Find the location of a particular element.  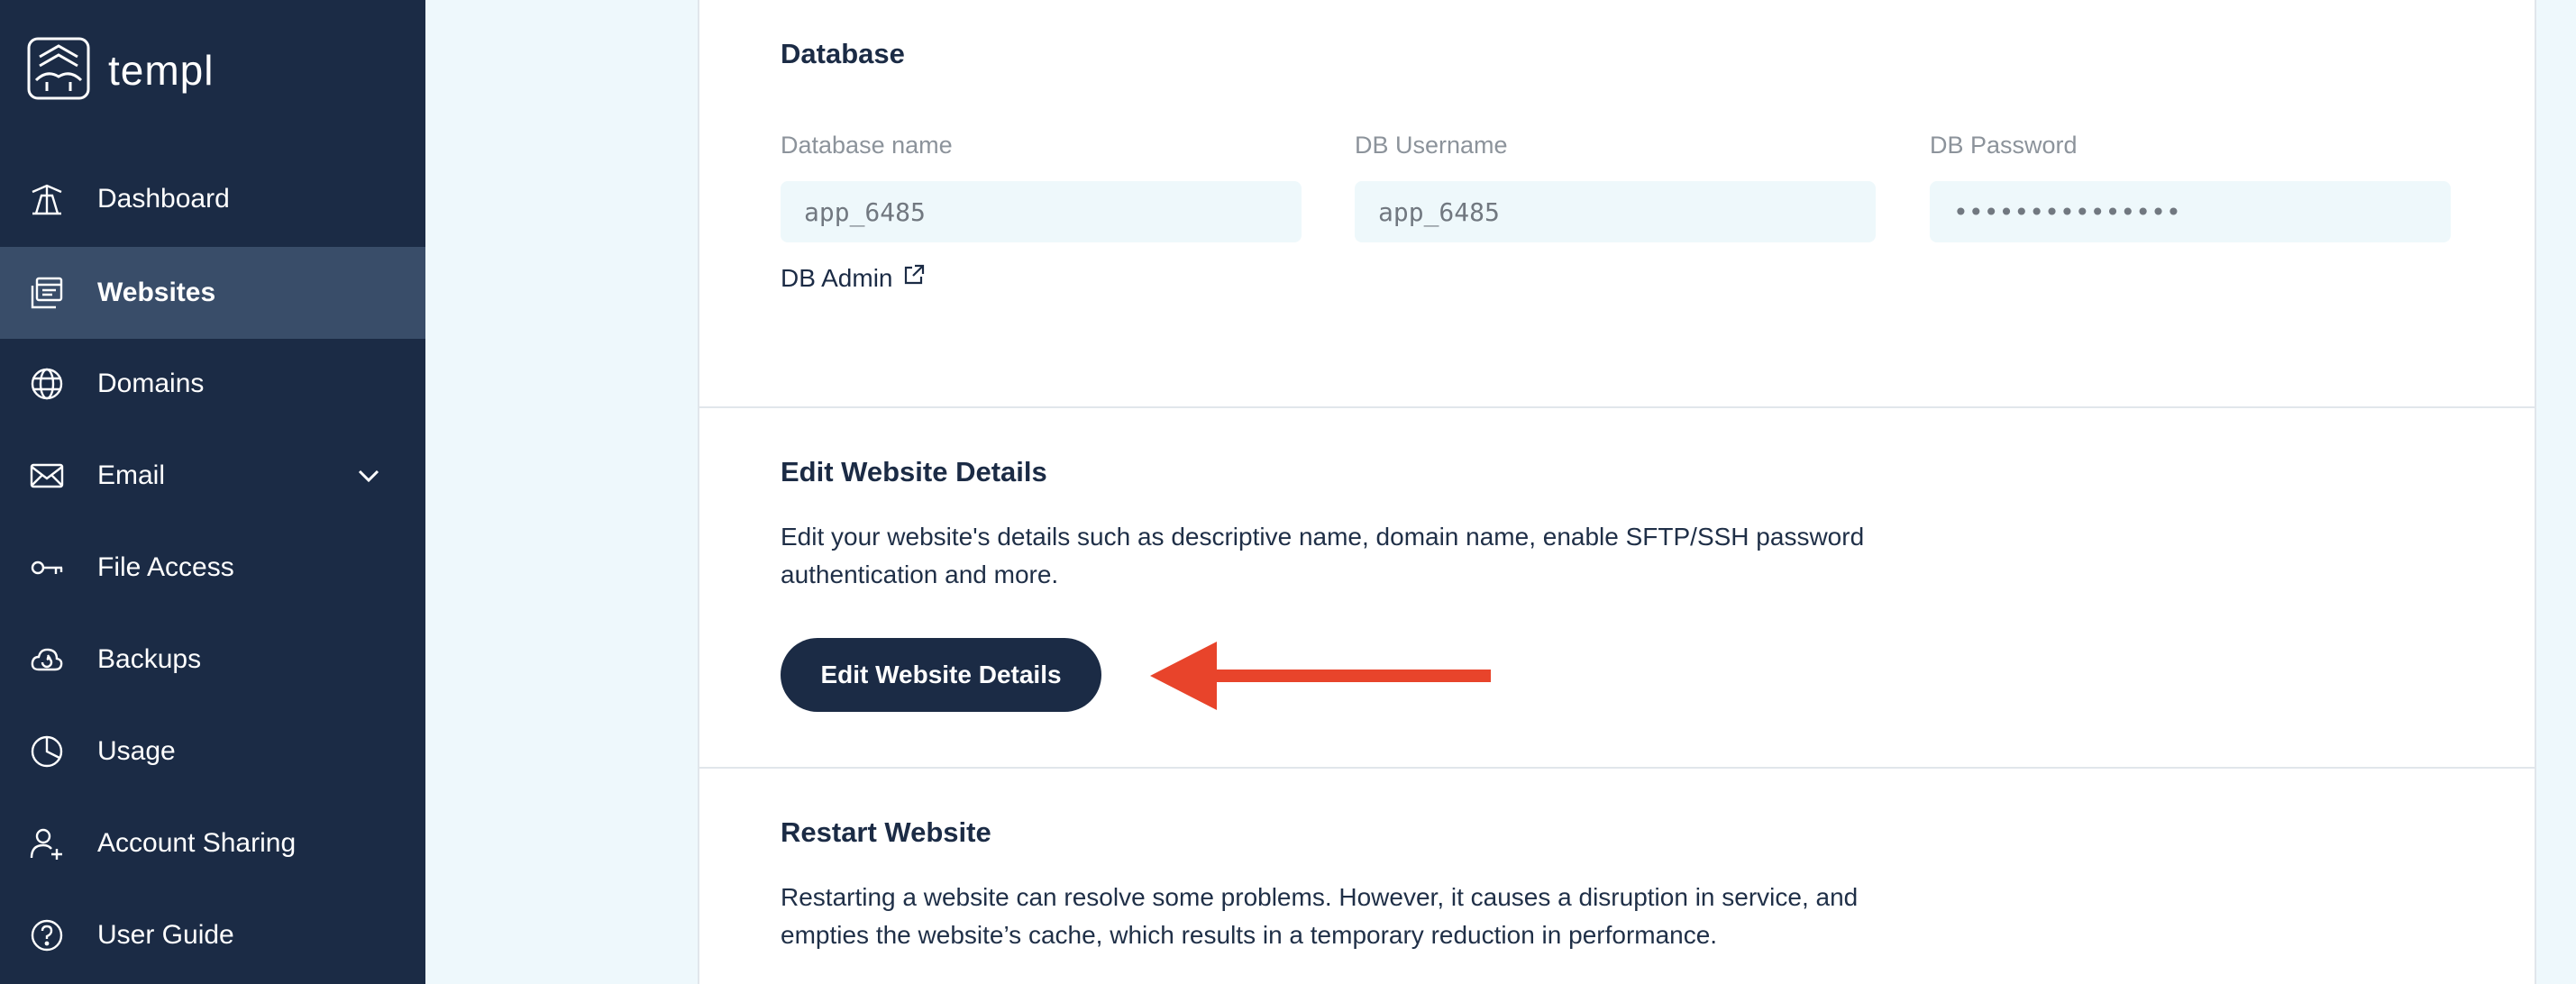

sidebar-item-label: Backups is located at coordinates (149, 659).